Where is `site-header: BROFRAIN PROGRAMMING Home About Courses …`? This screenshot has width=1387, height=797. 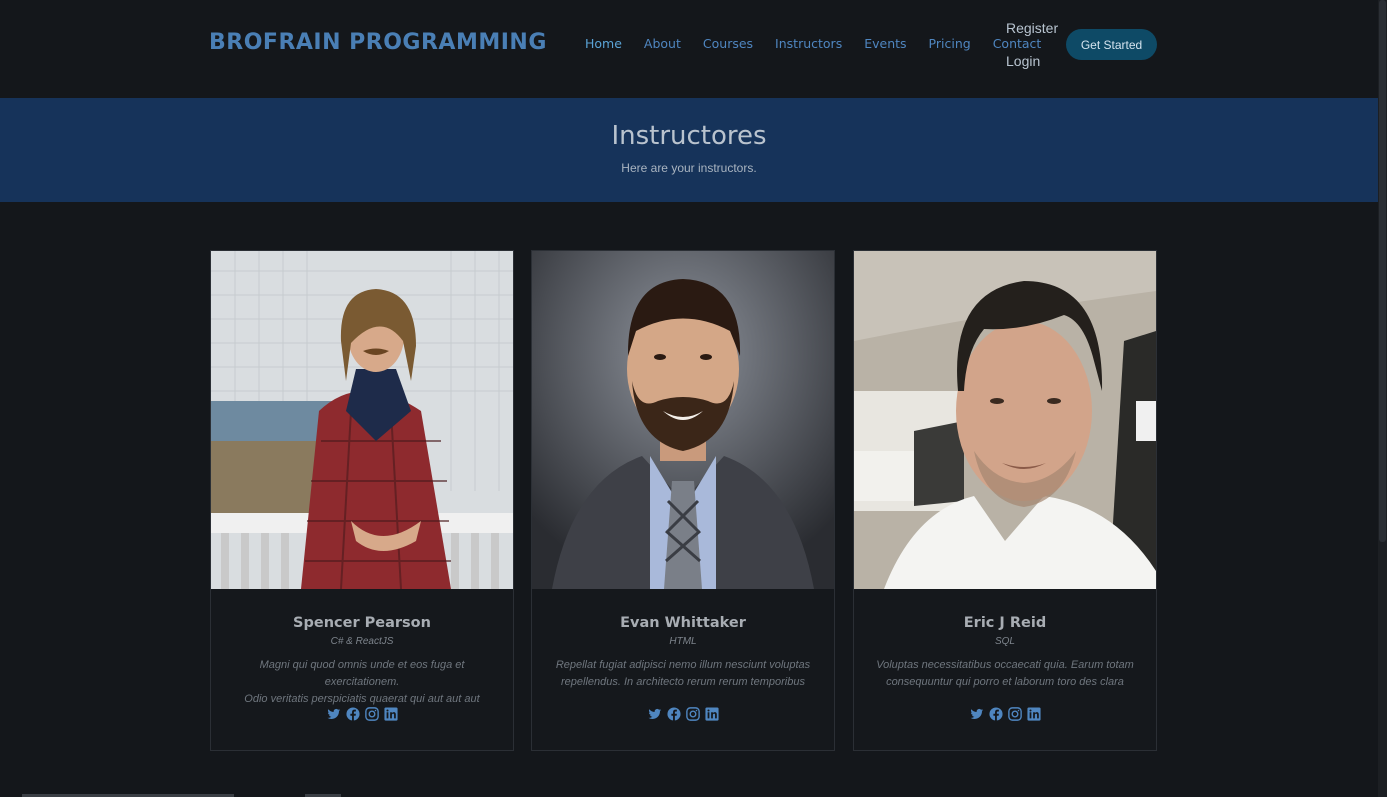 site-header: BROFRAIN PROGRAMMING Home About Courses … is located at coordinates (689, 49).